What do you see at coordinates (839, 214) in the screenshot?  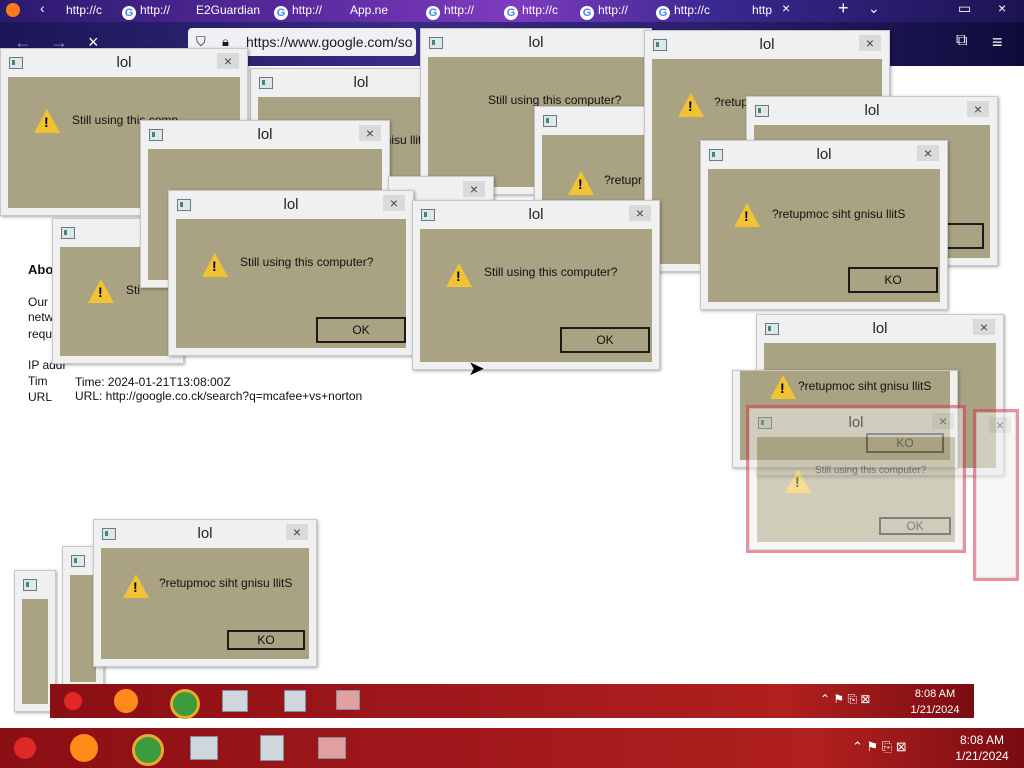 I see `dialog-message: ?retupmoc siht gnisu llitS` at bounding box center [839, 214].